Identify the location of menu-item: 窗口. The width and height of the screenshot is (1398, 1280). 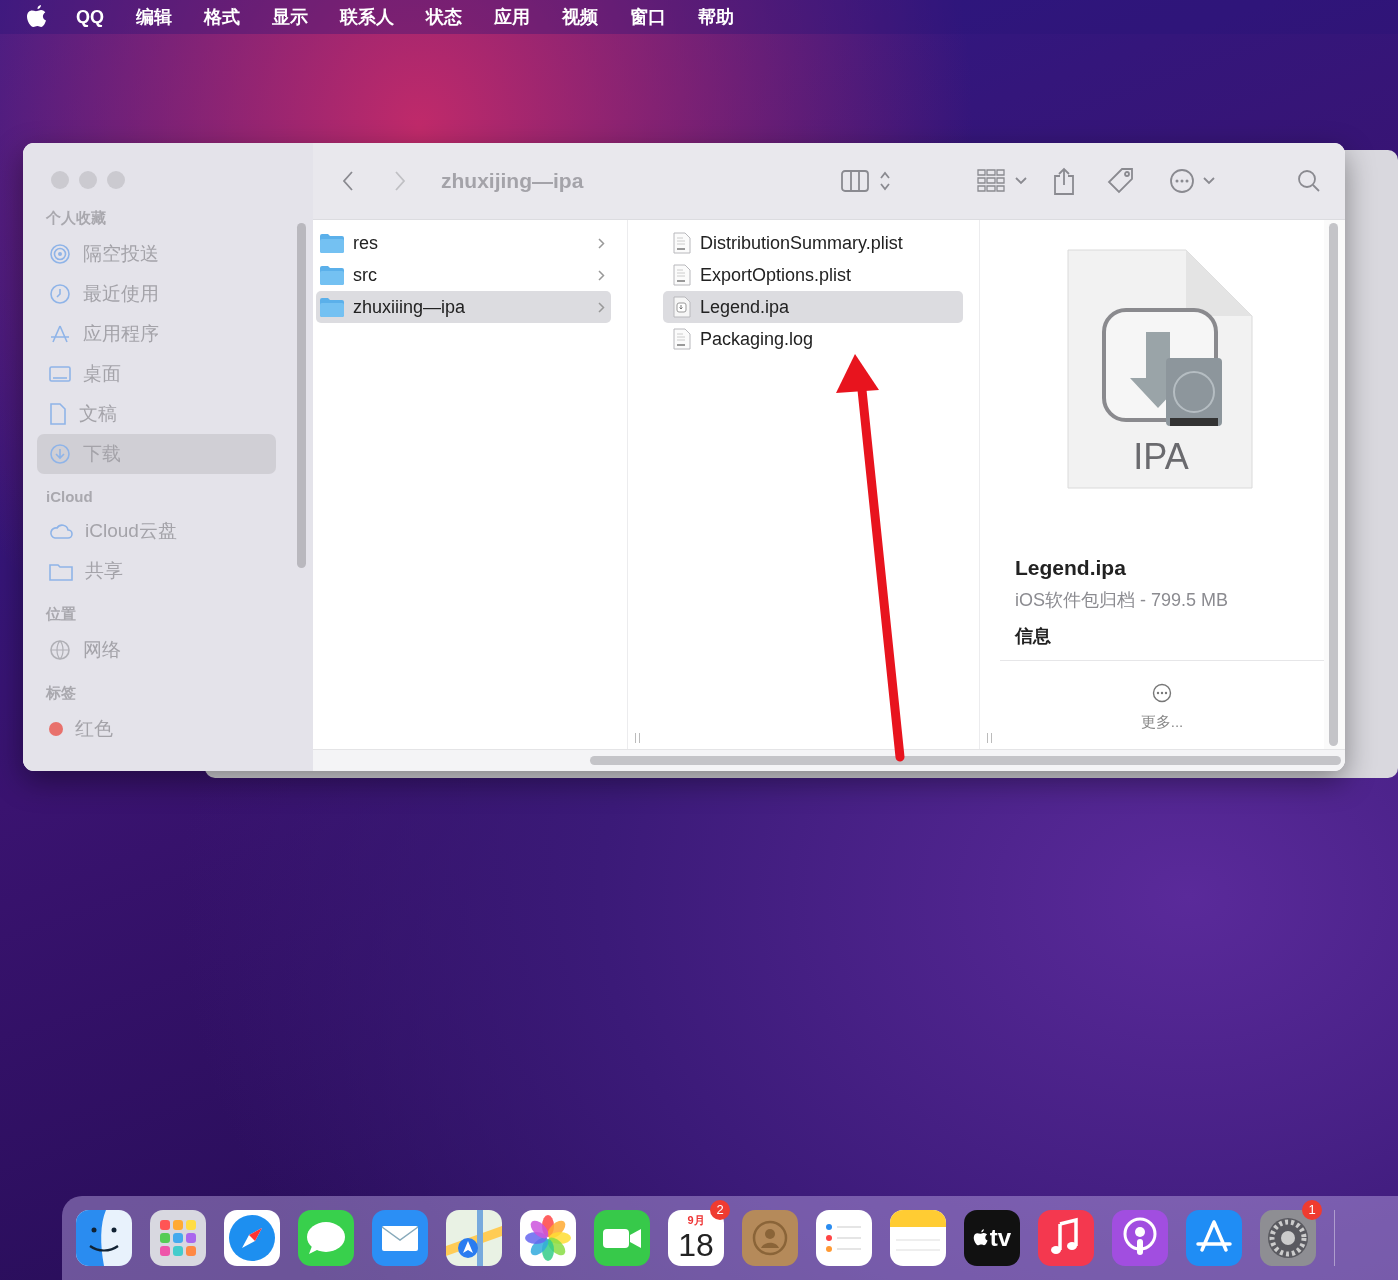
(648, 17).